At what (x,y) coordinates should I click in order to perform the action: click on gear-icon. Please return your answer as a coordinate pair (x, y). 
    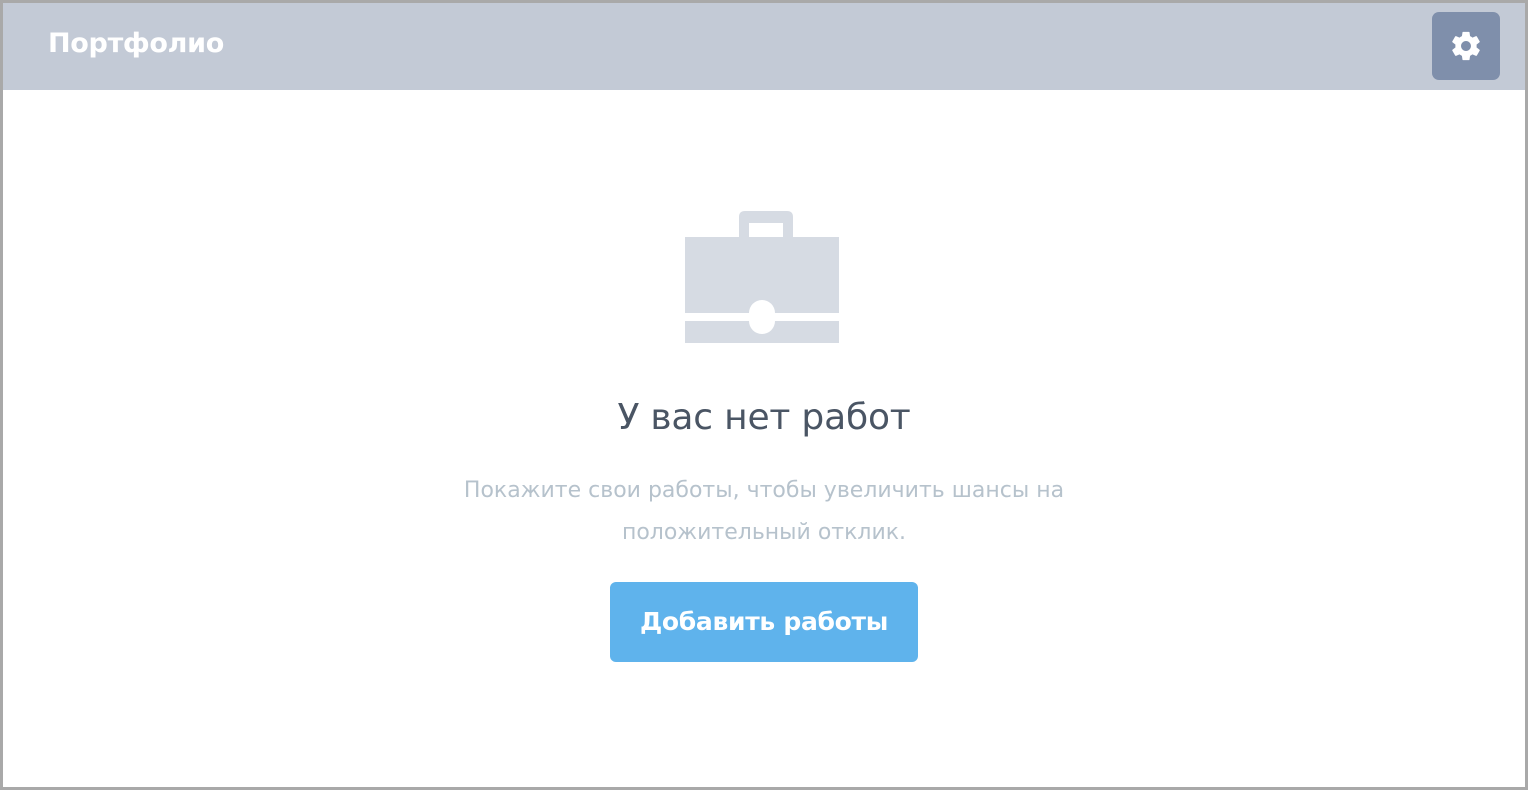
    Looking at the image, I should click on (1466, 46).